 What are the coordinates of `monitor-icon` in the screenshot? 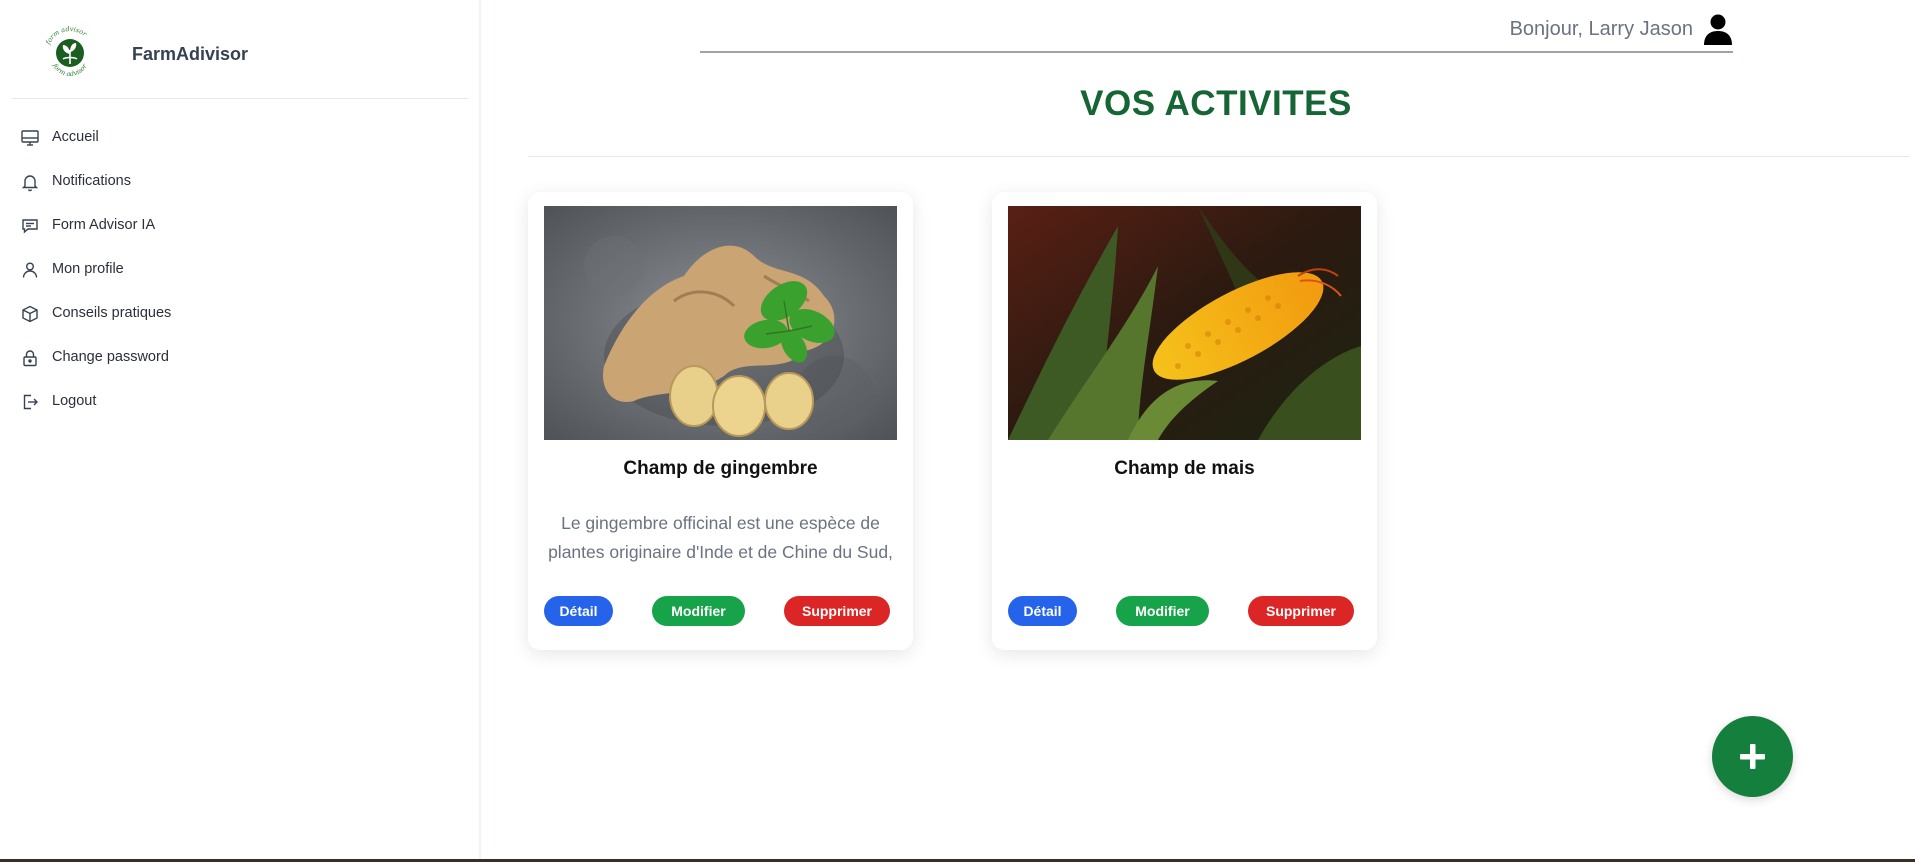 It's located at (30, 138).